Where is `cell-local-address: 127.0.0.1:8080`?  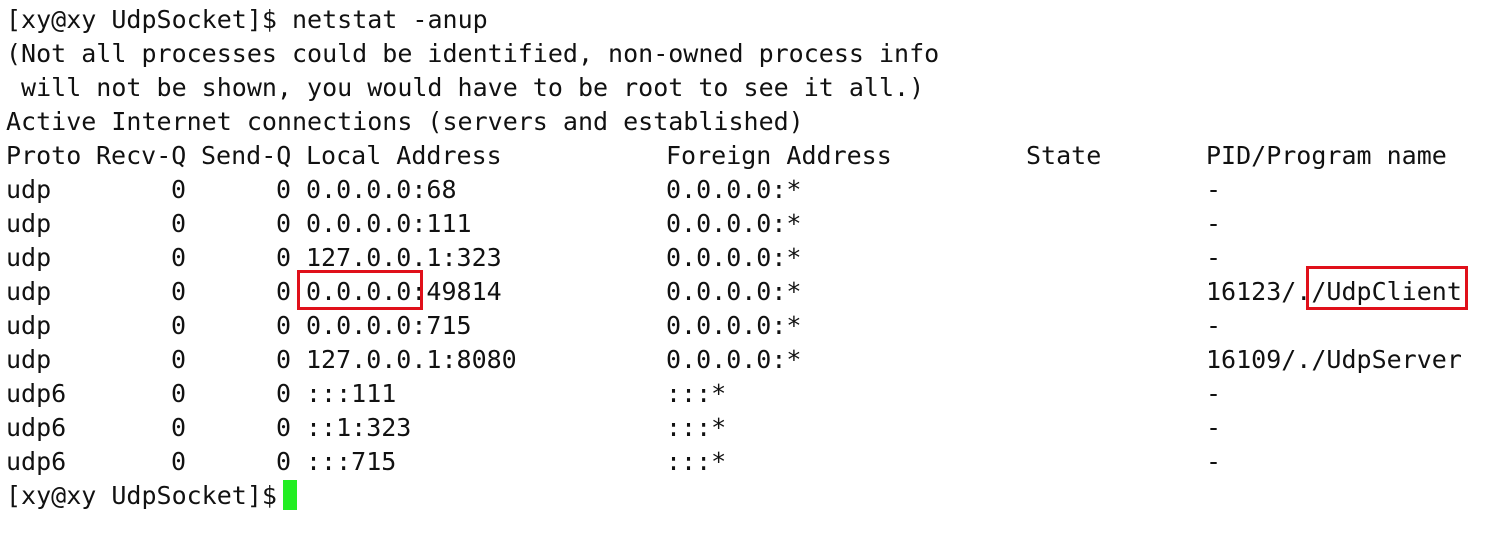 cell-local-address: 127.0.0.1:8080 is located at coordinates (411, 359).